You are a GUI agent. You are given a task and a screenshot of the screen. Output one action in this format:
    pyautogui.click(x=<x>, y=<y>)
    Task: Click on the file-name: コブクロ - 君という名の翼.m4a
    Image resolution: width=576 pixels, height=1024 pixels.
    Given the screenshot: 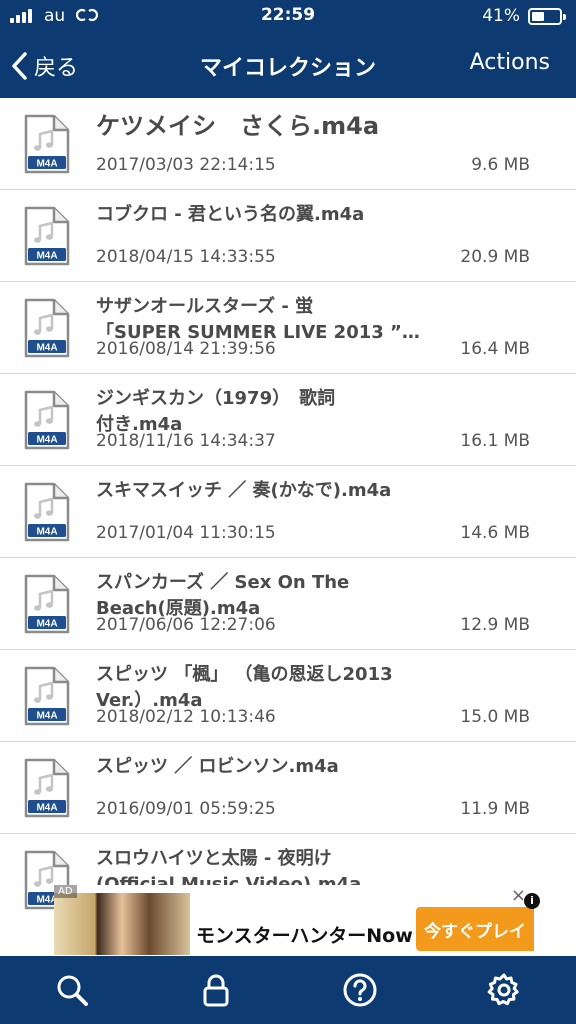 What is the action you would take?
    pyautogui.click(x=230, y=214)
    